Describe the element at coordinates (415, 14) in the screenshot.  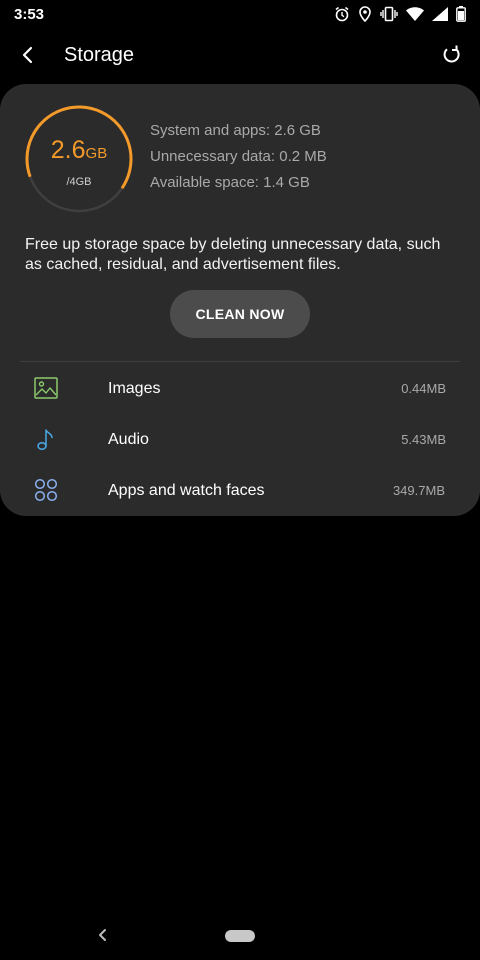
I see `wifi-icon` at that location.